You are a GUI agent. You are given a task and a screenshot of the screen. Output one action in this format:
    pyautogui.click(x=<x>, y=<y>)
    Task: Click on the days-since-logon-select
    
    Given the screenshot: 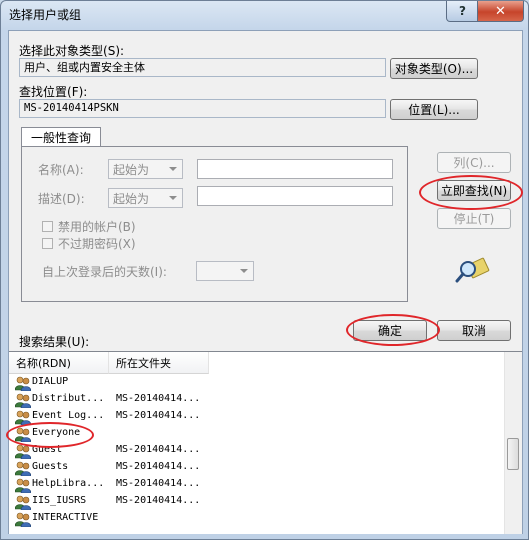 What is the action you would take?
    pyautogui.click(x=225, y=271)
    